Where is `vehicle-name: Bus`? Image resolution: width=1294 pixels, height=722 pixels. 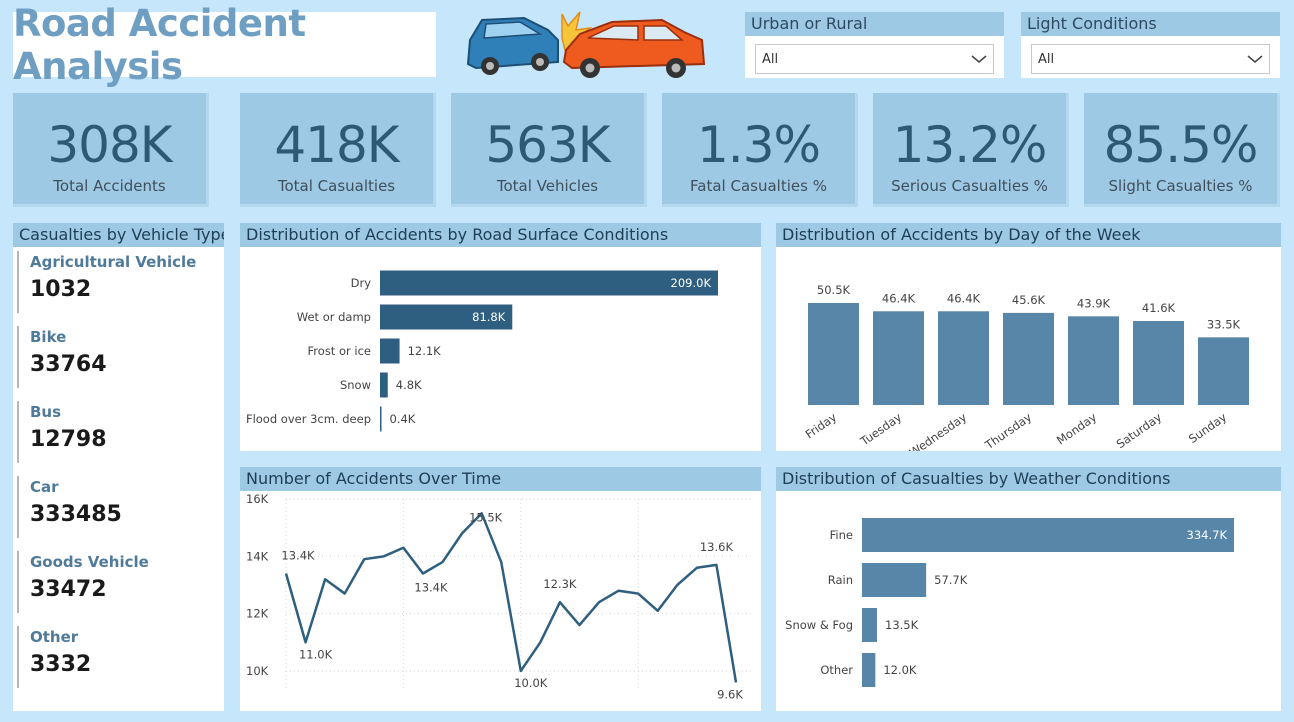
vehicle-name: Bus is located at coordinates (46, 412).